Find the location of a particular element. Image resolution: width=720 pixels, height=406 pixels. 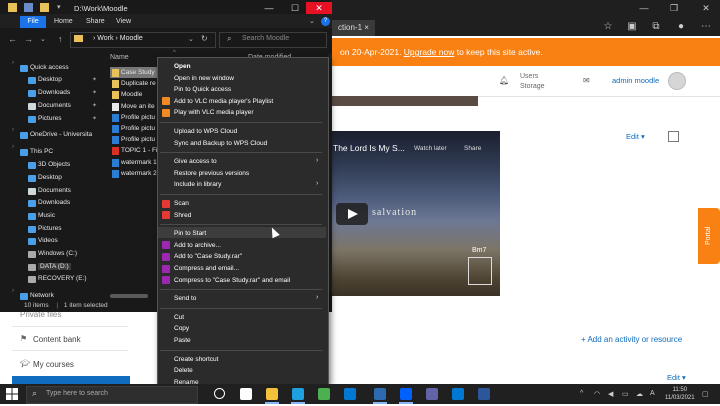

menu-item: Create shortcut is located at coordinates (196, 359).